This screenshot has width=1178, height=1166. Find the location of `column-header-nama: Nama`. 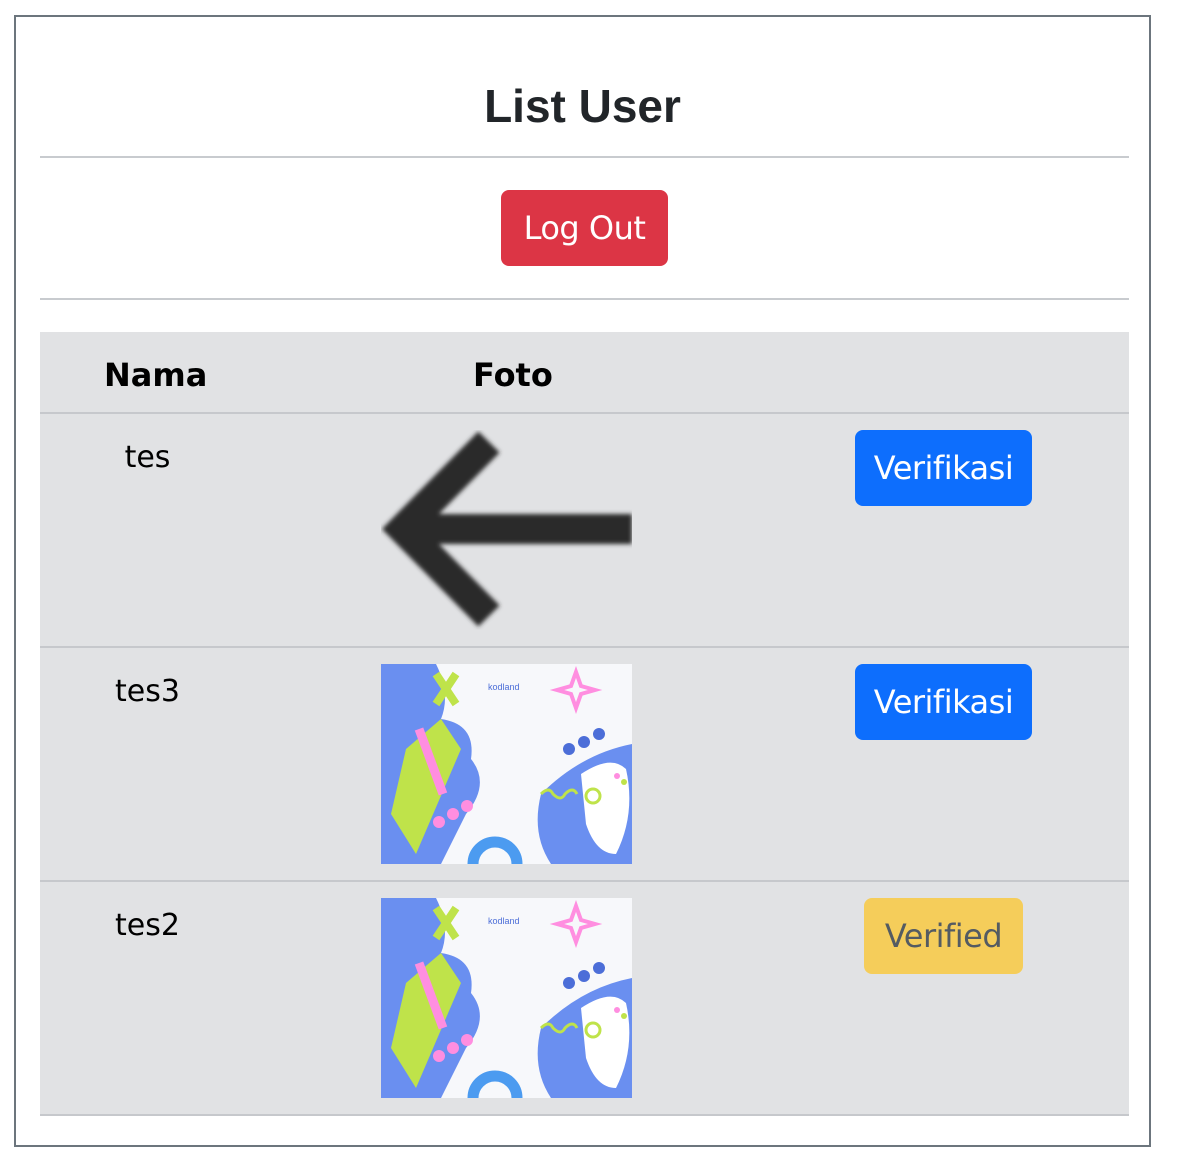

column-header-nama: Nama is located at coordinates (156, 375).